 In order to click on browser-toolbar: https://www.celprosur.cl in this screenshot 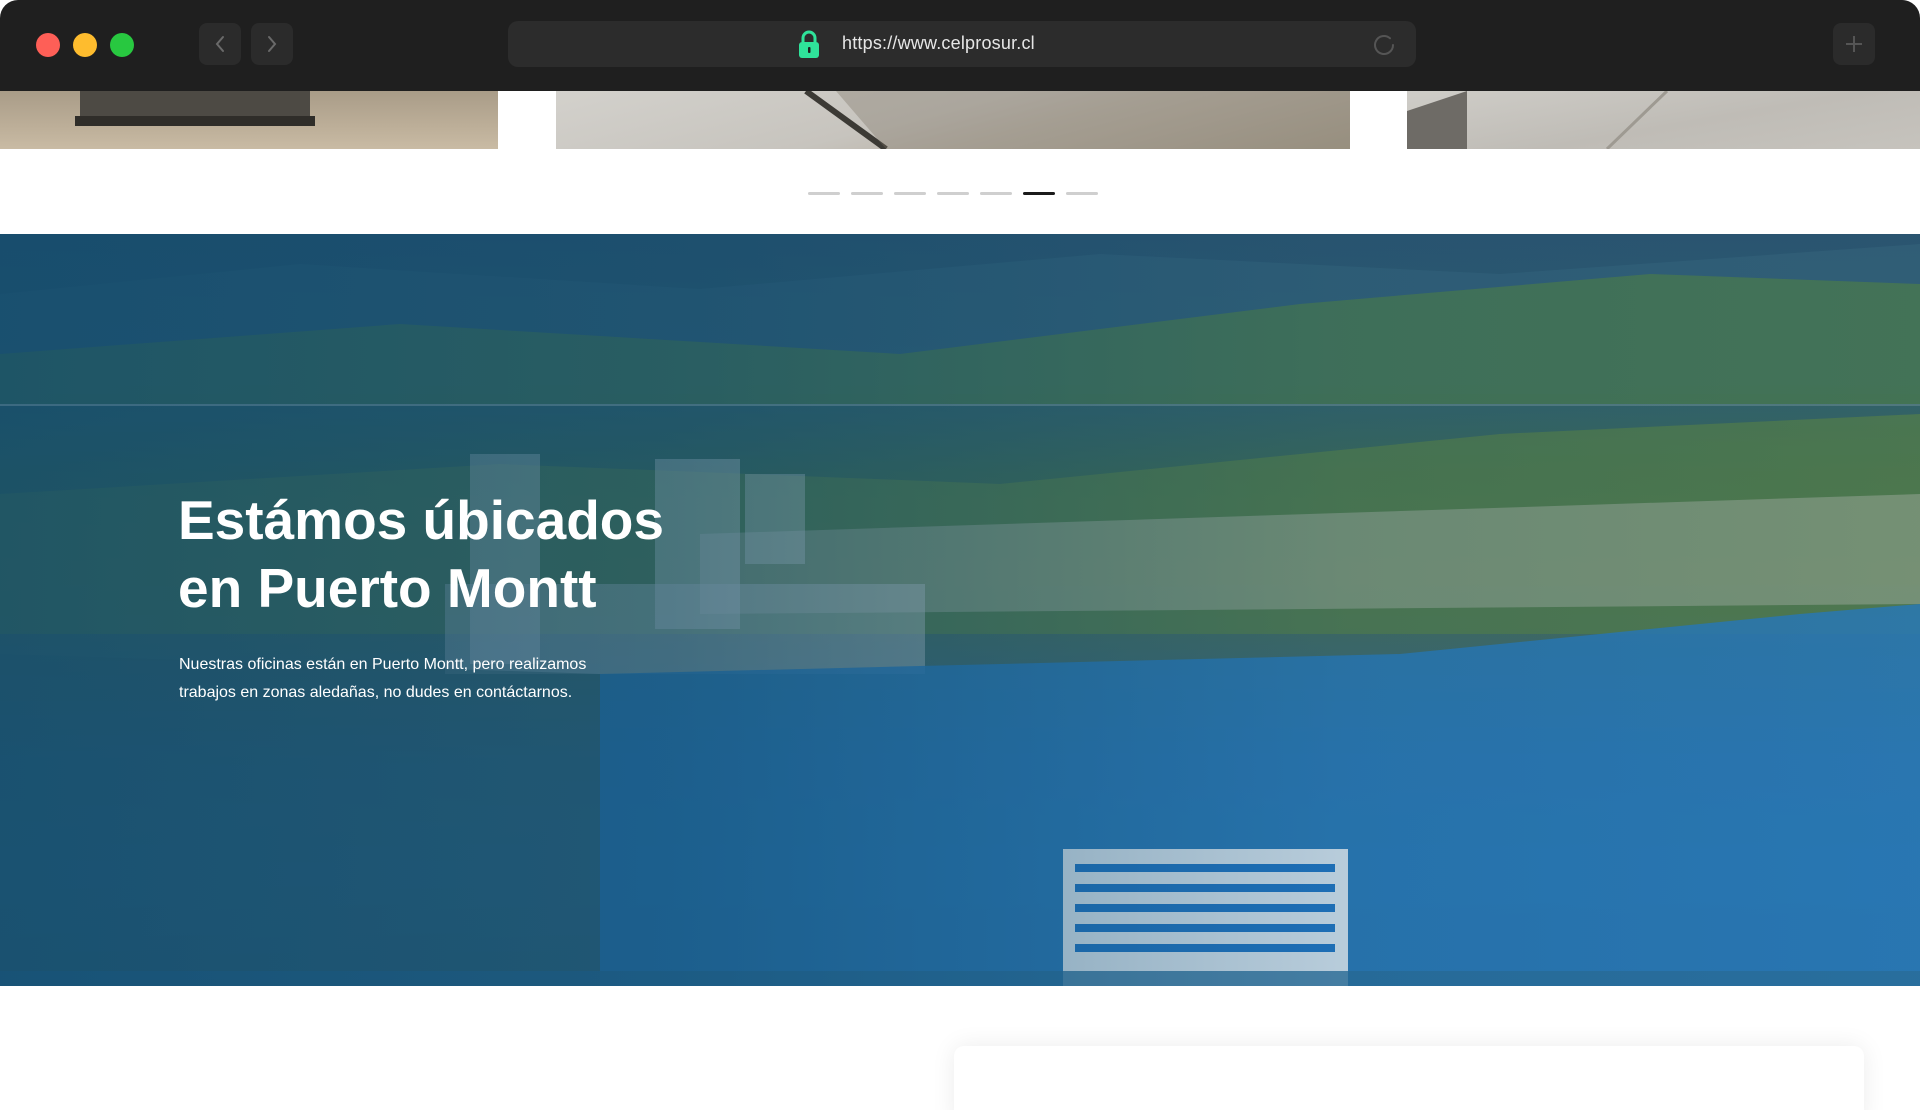, I will do `click(960, 45)`.